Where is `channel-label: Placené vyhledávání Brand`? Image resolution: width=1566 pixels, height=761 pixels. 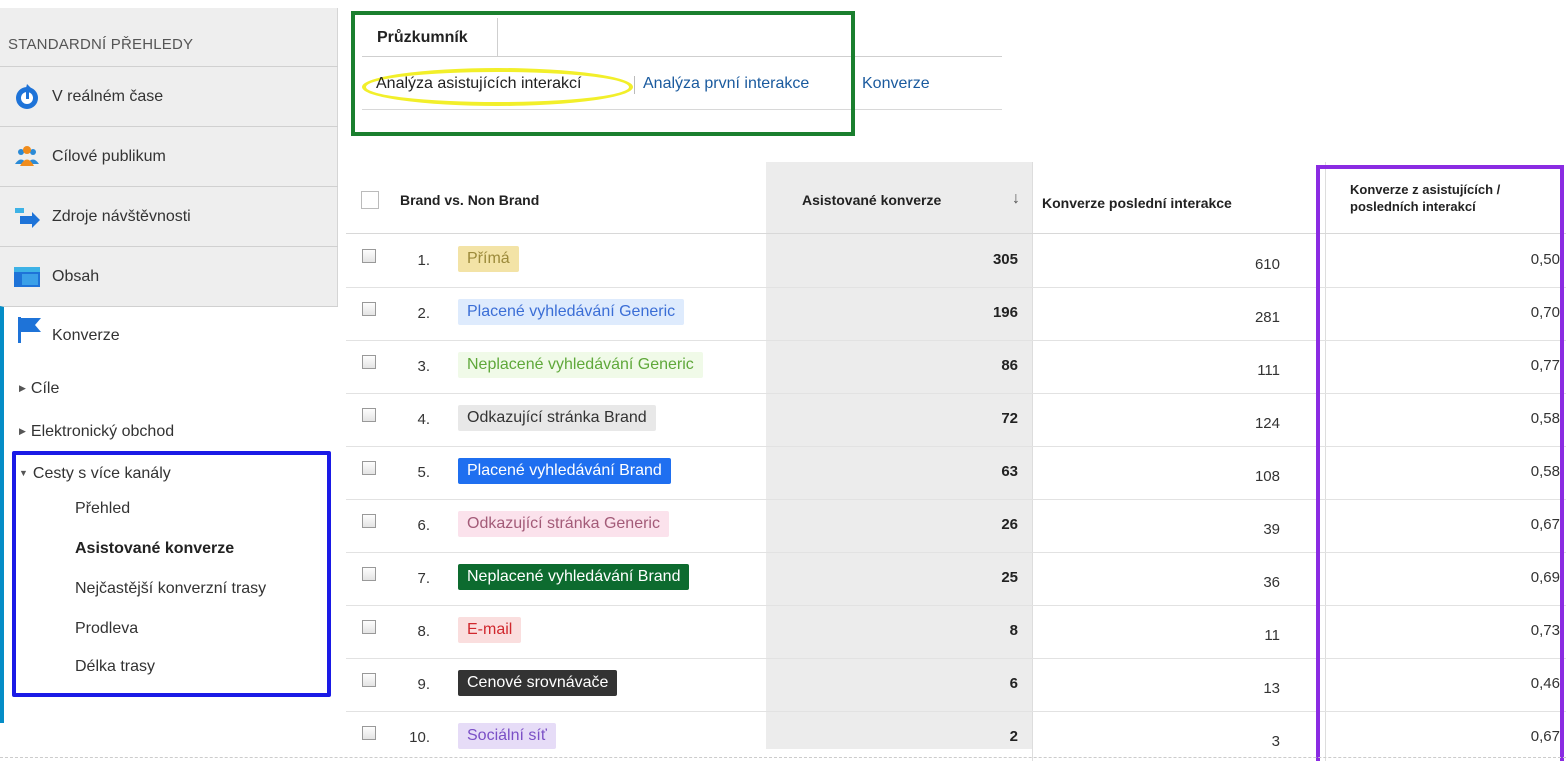
channel-label: Placené vyhledávání Brand is located at coordinates (564, 471).